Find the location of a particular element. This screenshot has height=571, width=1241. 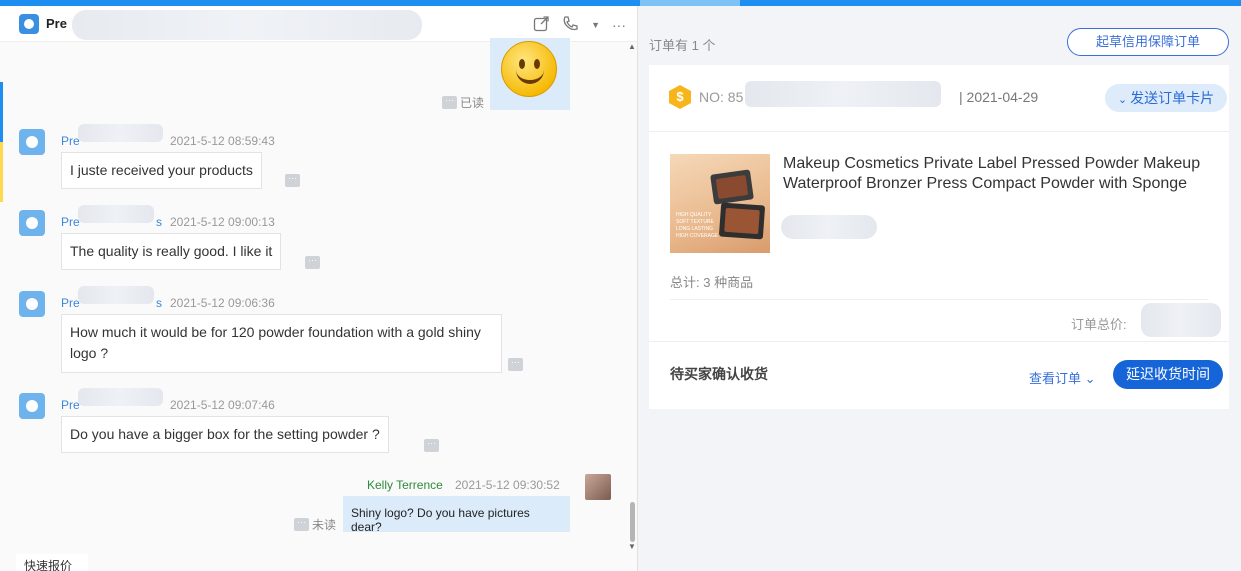

view-order-link: 查看订单 ⌄ is located at coordinates (1062, 377).